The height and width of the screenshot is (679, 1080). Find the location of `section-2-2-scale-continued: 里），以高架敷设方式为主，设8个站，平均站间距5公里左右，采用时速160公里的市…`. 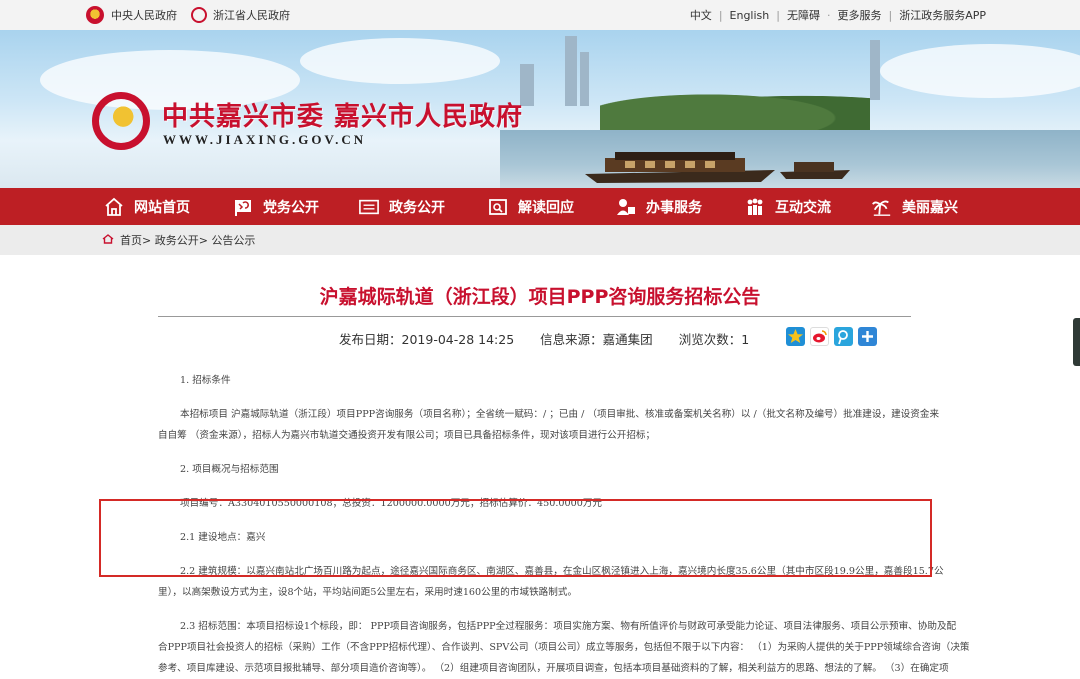

section-2-2-scale-continued: 里），以高架敷设方式为主，设8个站，平均站间距5公里左右，采用时速160公里的市… is located at coordinates (368, 592).